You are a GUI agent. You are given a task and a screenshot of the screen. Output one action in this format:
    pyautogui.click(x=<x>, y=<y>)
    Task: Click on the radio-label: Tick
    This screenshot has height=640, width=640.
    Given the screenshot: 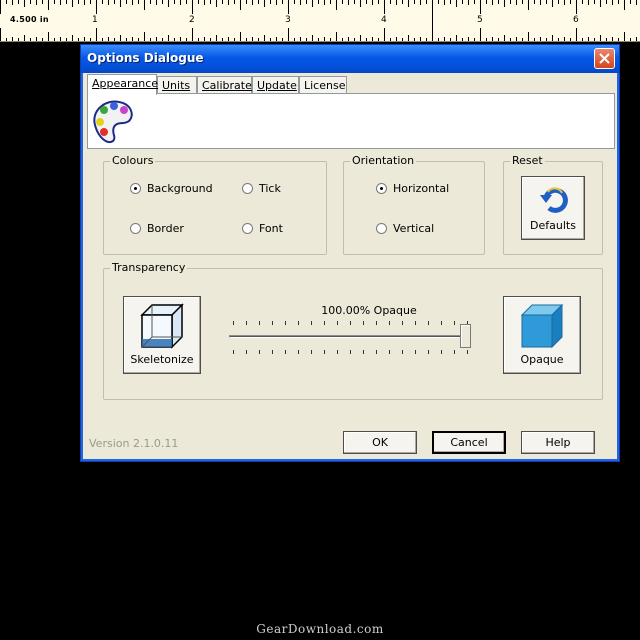 What is the action you would take?
    pyautogui.click(x=270, y=188)
    